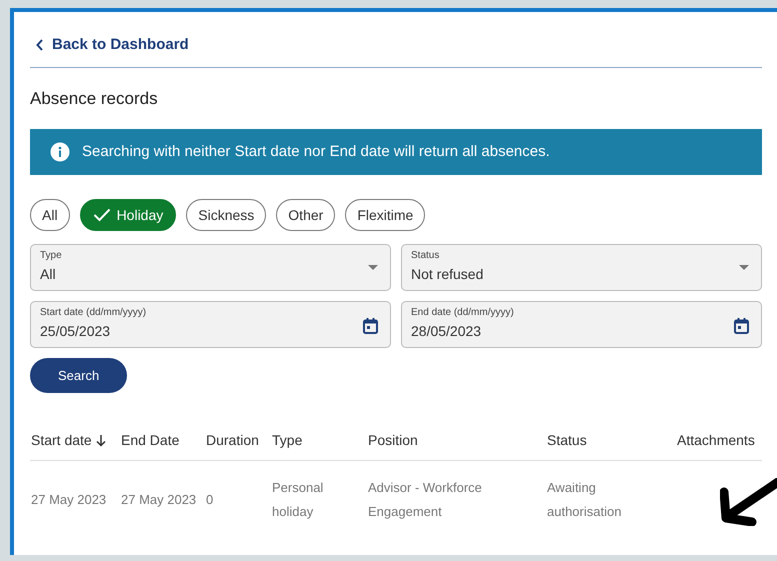 Image resolution: width=777 pixels, height=561 pixels. What do you see at coordinates (239, 440) in the screenshot?
I see `column-header: Duration` at bounding box center [239, 440].